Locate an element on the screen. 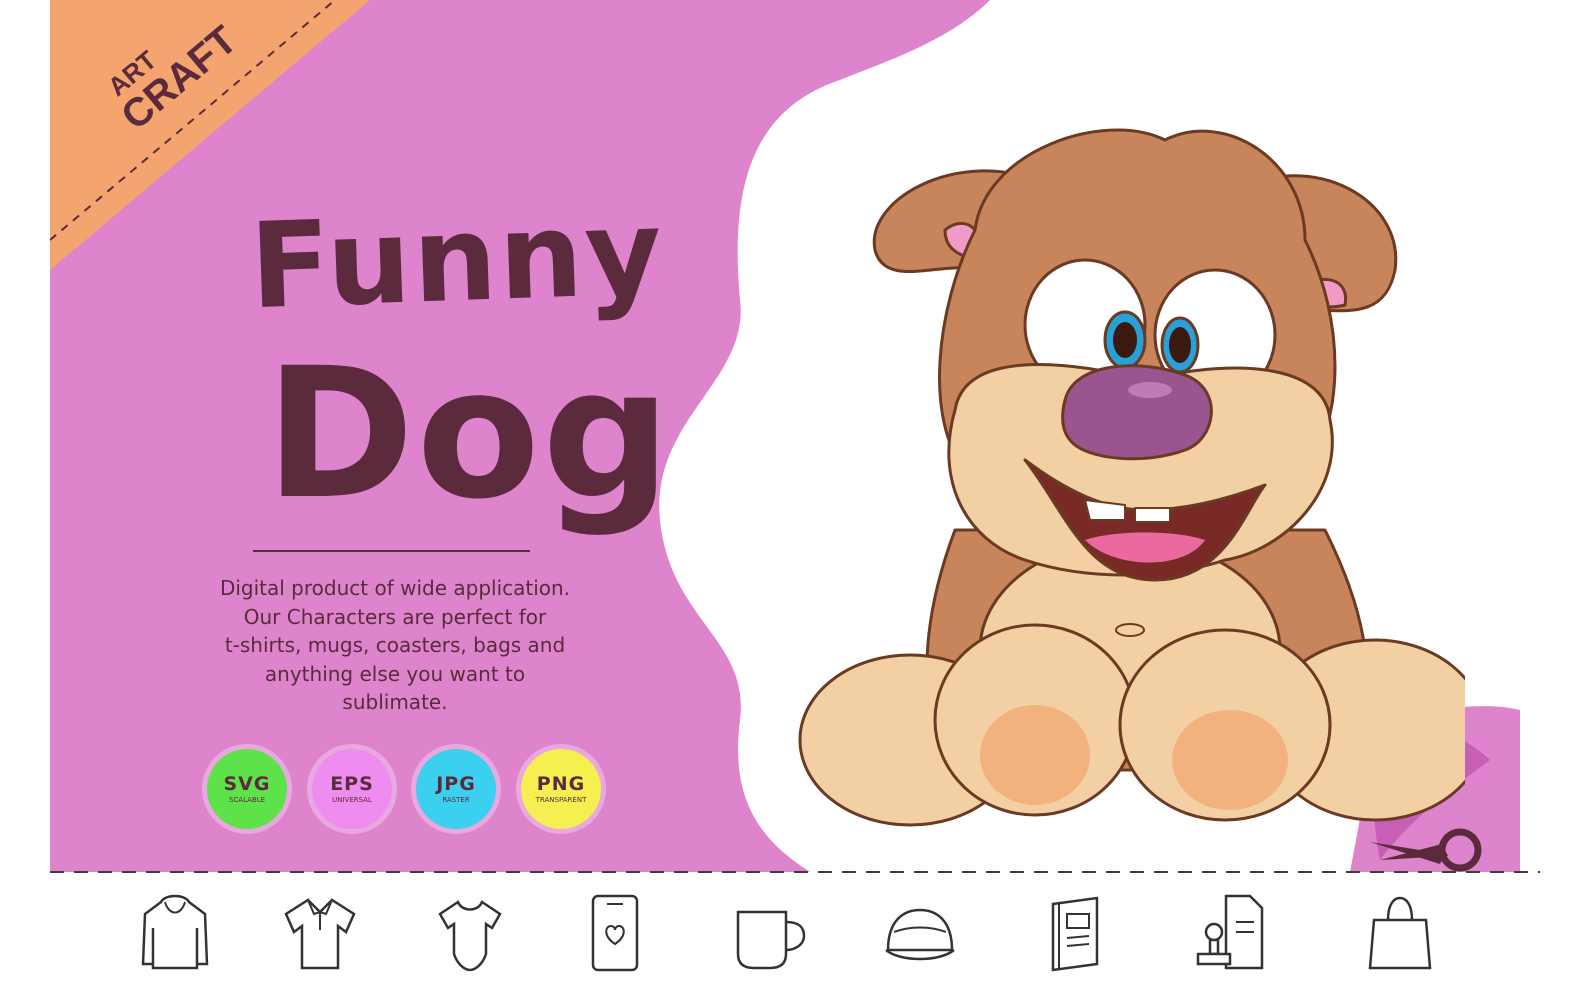  format-badge-svg: SVG SCALABLE is located at coordinates (247, 789).